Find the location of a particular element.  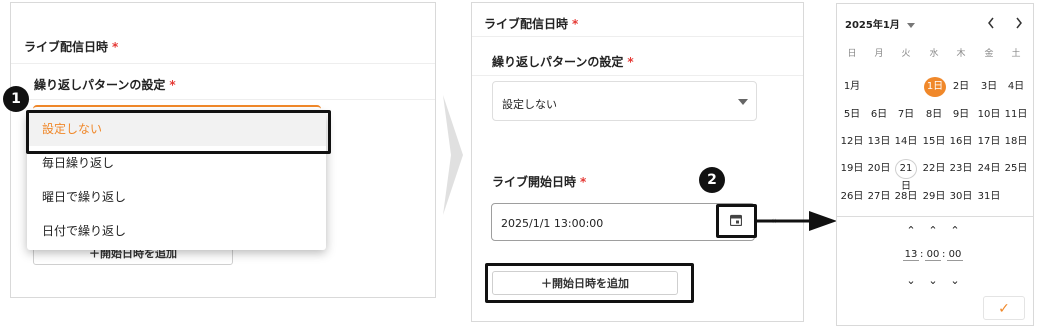

calendar-day: 16日 is located at coordinates (961, 142).